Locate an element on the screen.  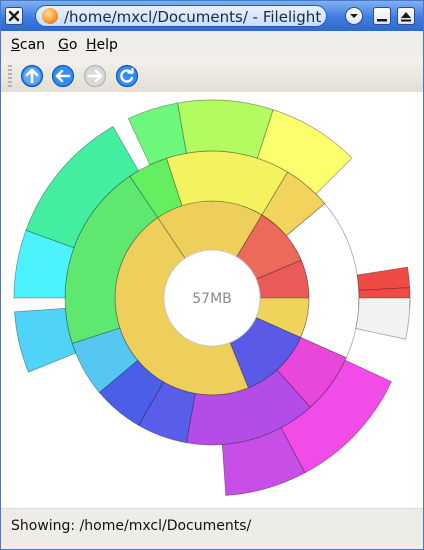
maximize-button is located at coordinates (406, 16).